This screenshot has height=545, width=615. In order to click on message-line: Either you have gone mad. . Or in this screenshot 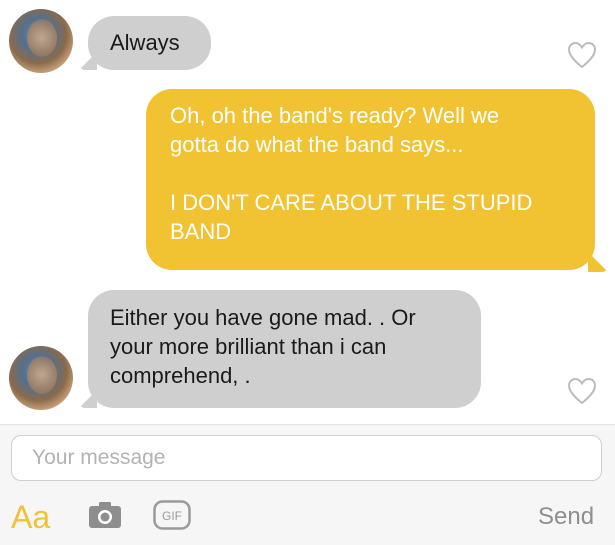, I will do `click(263, 317)`.